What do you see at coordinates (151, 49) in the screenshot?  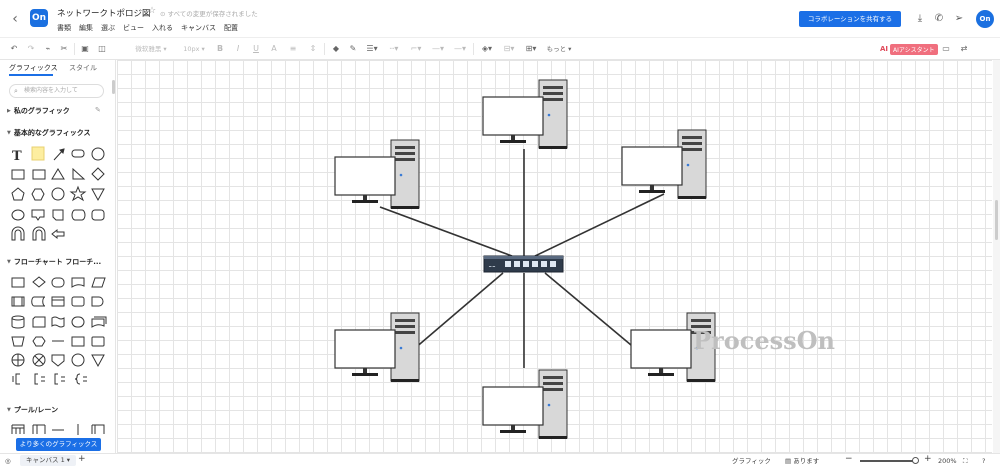 I see `font-family-select: 微软雅黑 ▾` at bounding box center [151, 49].